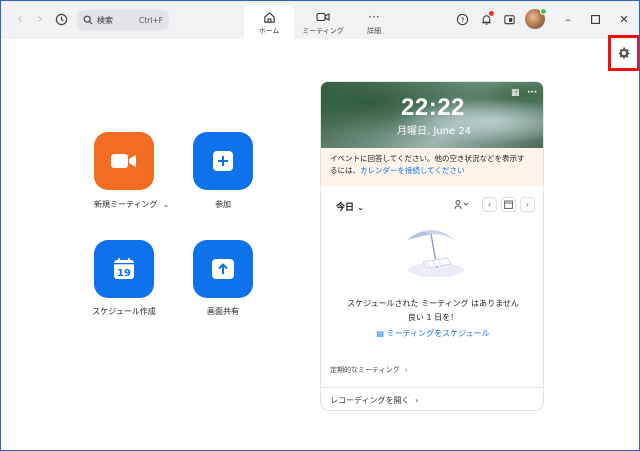  I want to click on more-options-icon: ···, so click(532, 93).